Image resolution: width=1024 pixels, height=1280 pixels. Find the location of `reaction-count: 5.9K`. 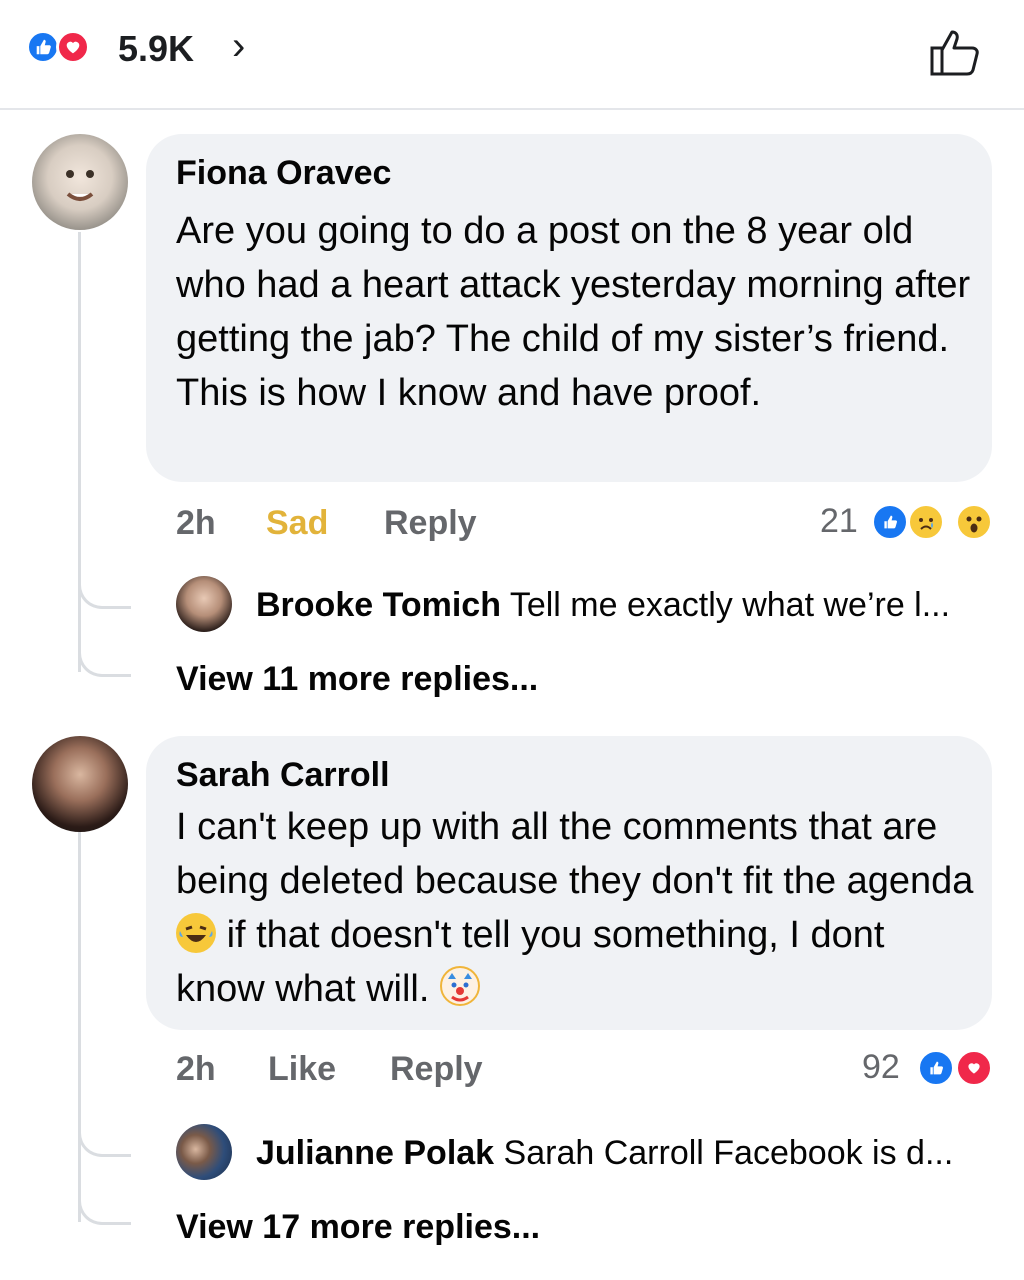

reaction-count: 5.9K is located at coordinates (156, 49).